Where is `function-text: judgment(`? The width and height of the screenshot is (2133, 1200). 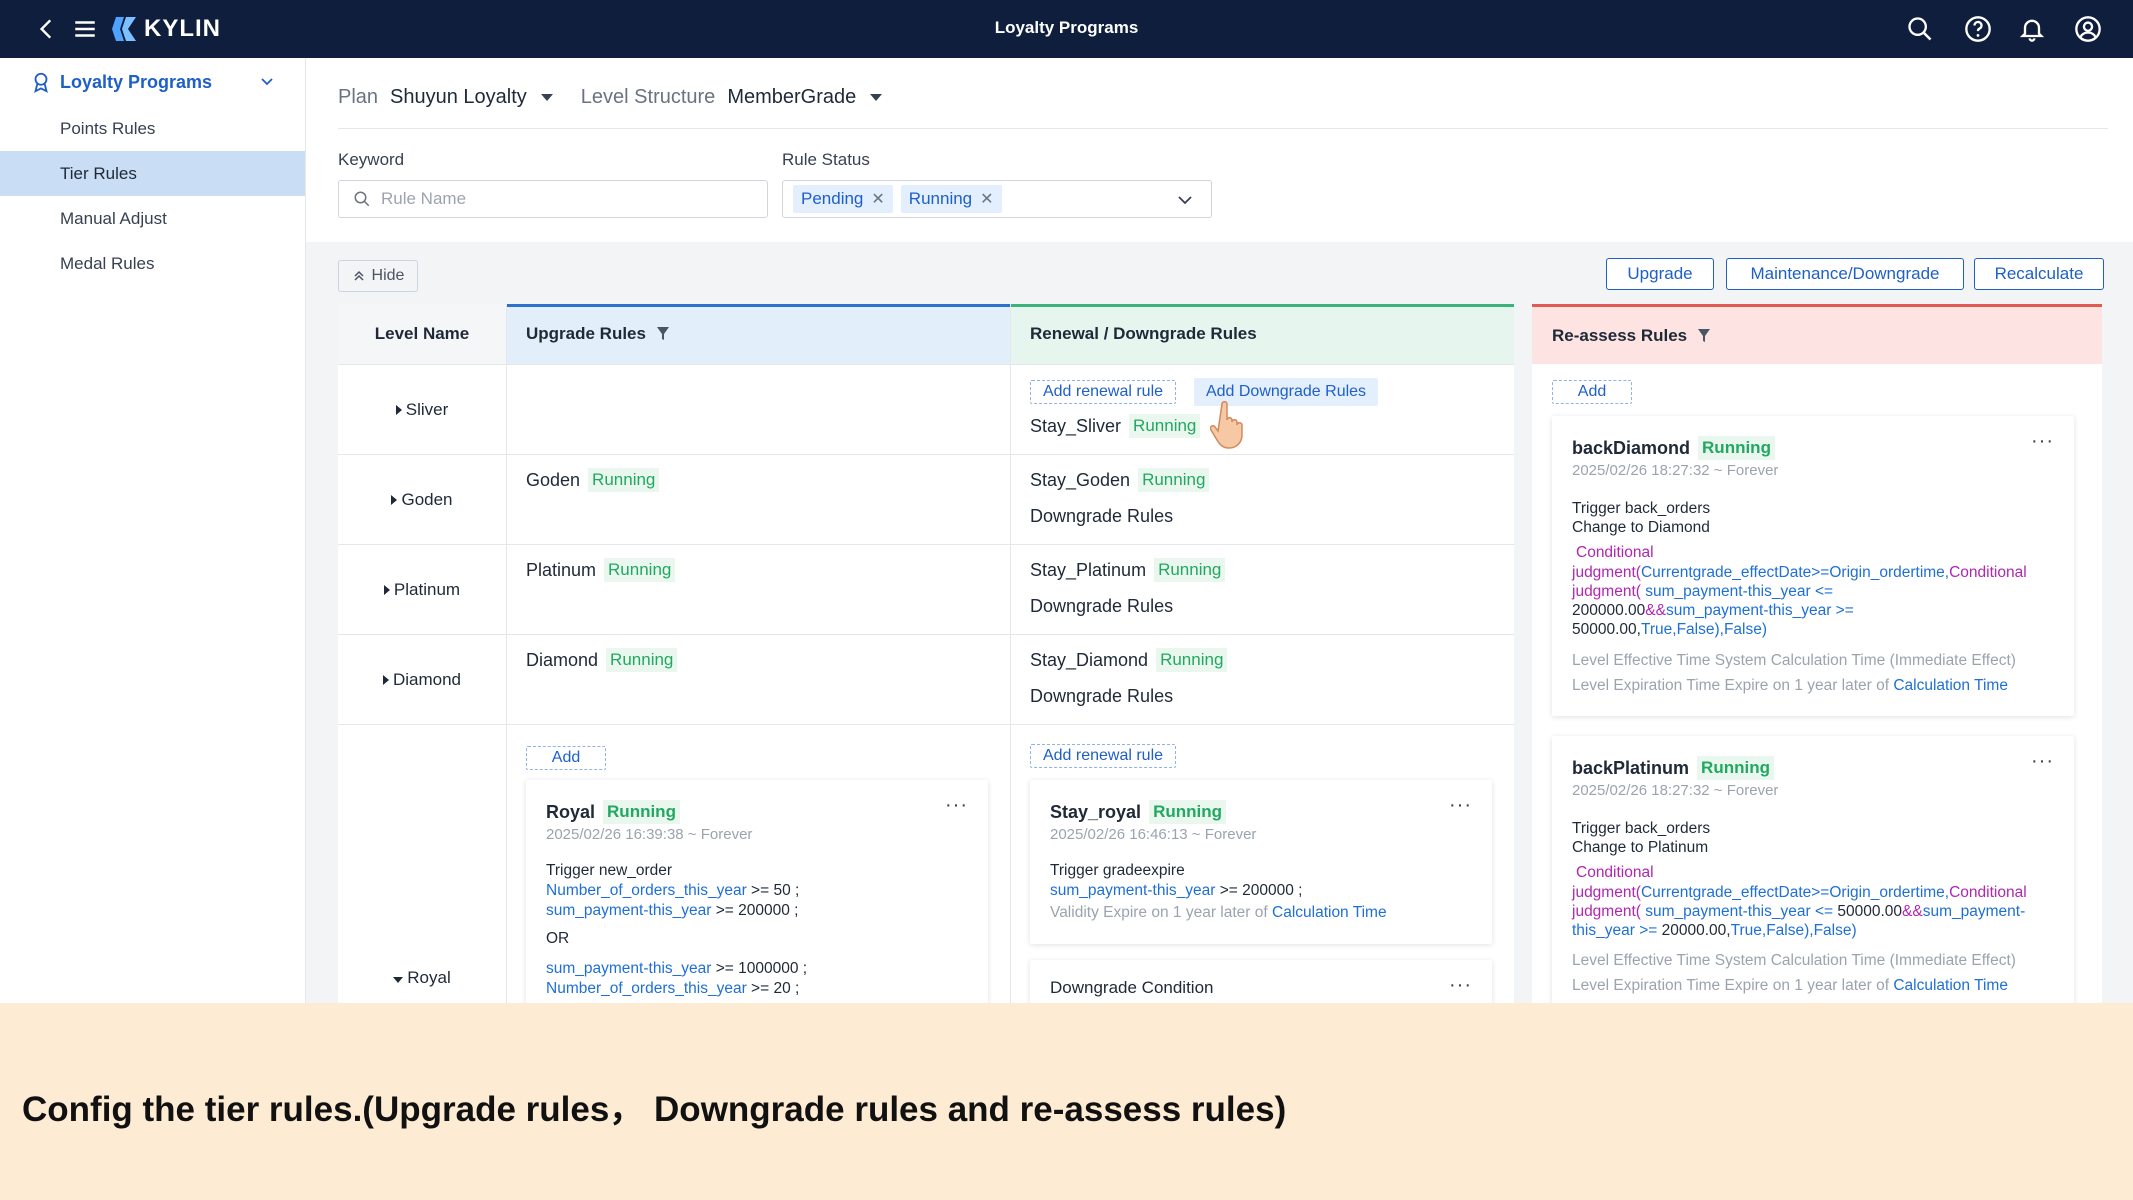 function-text: judgment( is located at coordinates (1606, 892).